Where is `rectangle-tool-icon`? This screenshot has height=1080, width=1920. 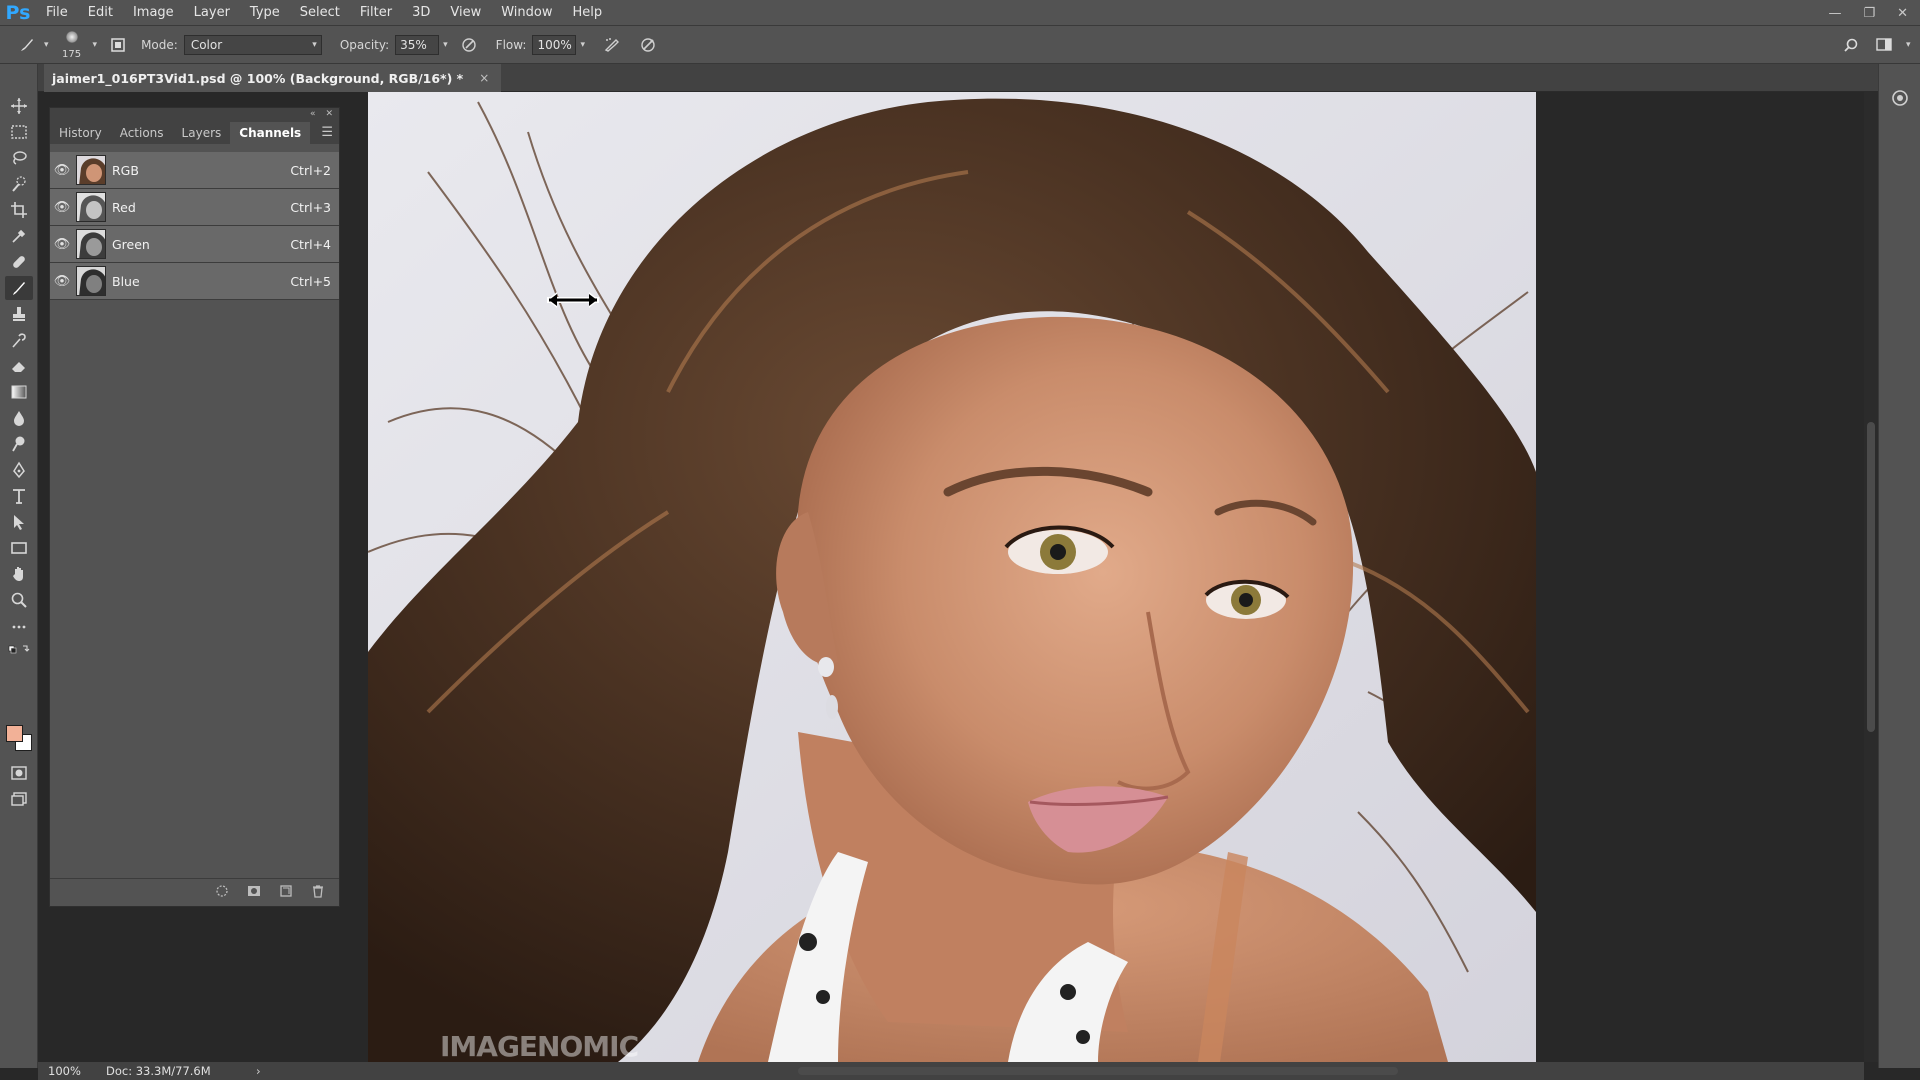
rectangle-tool-icon is located at coordinates (19, 548).